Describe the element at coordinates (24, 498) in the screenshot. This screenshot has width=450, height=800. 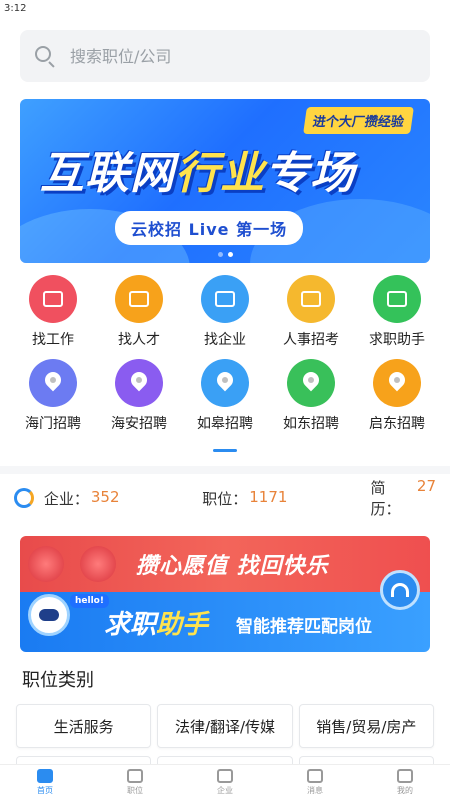
I see `stats-logo-icon` at that location.